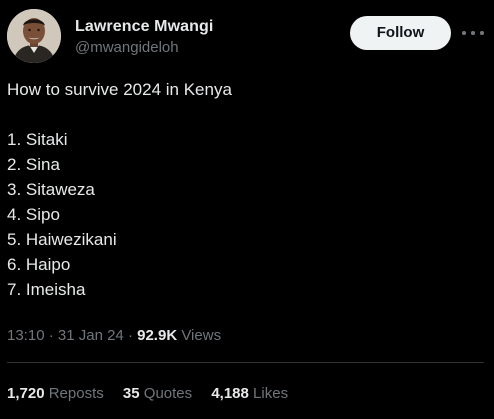 The height and width of the screenshot is (419, 494). I want to click on author-handle: @mwangideloh, so click(144, 48).